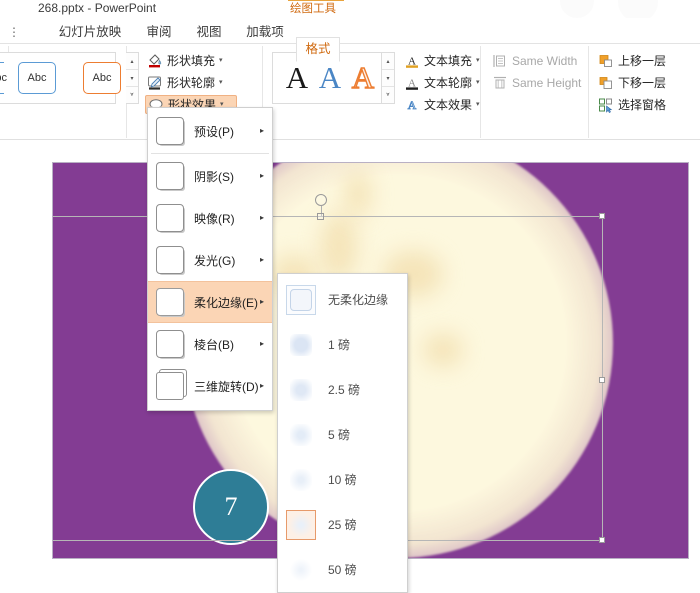  I want to click on wordart-thumb-3: A, so click(363, 78).